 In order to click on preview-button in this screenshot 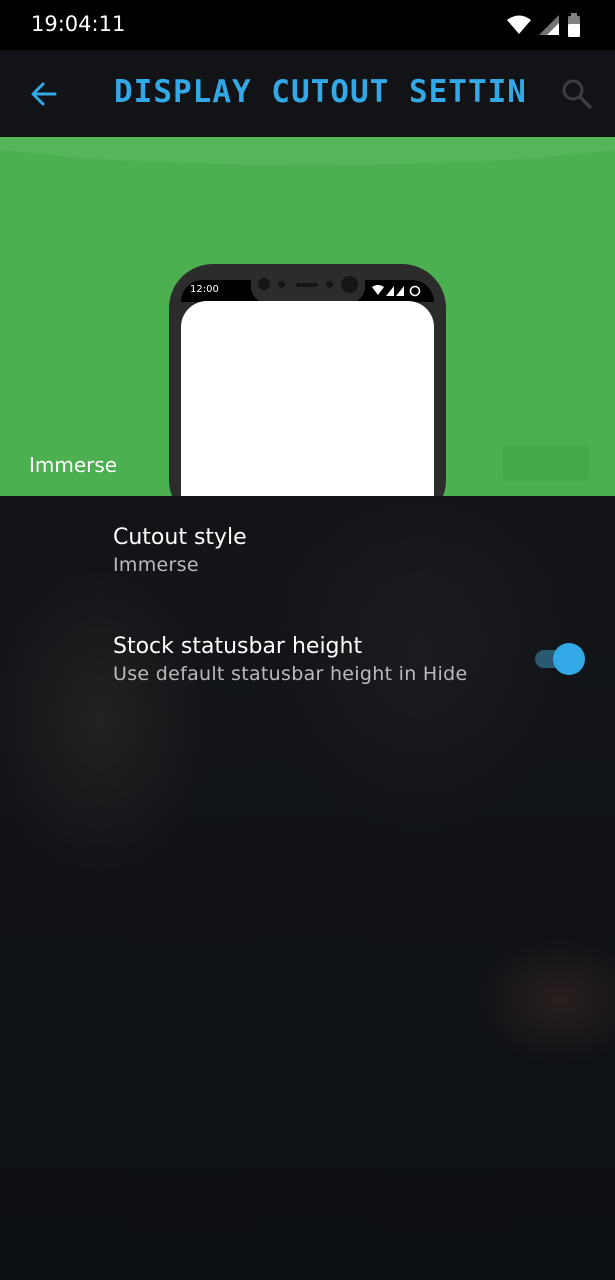, I will do `click(546, 463)`.